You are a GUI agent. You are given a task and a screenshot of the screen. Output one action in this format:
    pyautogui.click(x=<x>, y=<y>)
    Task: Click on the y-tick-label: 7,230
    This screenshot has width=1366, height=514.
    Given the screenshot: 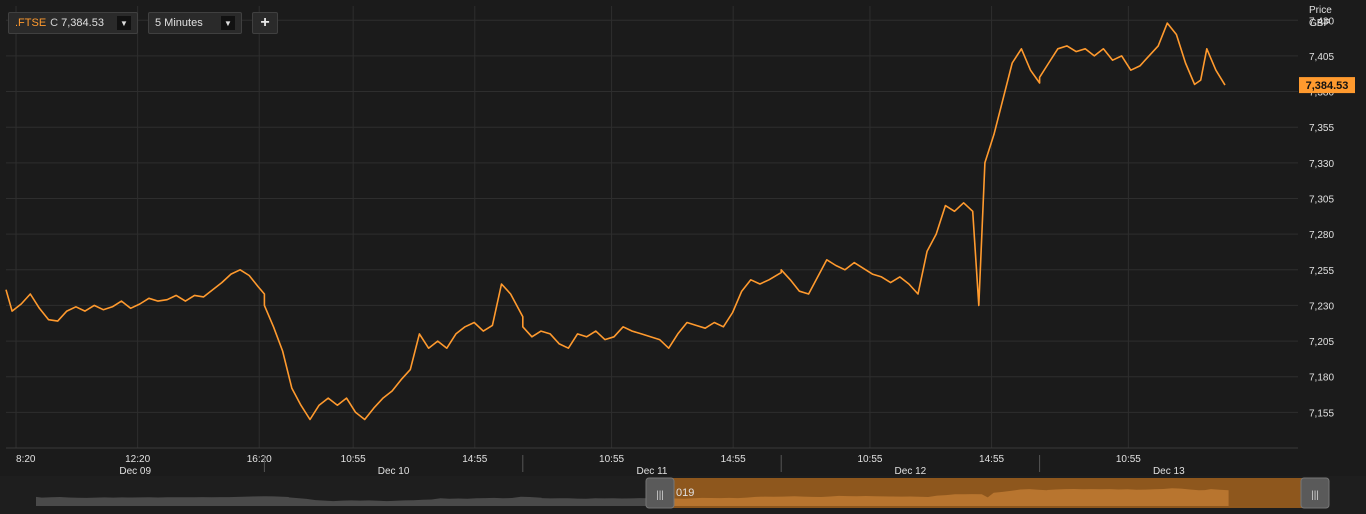 What is the action you would take?
    pyautogui.click(x=1321, y=306)
    